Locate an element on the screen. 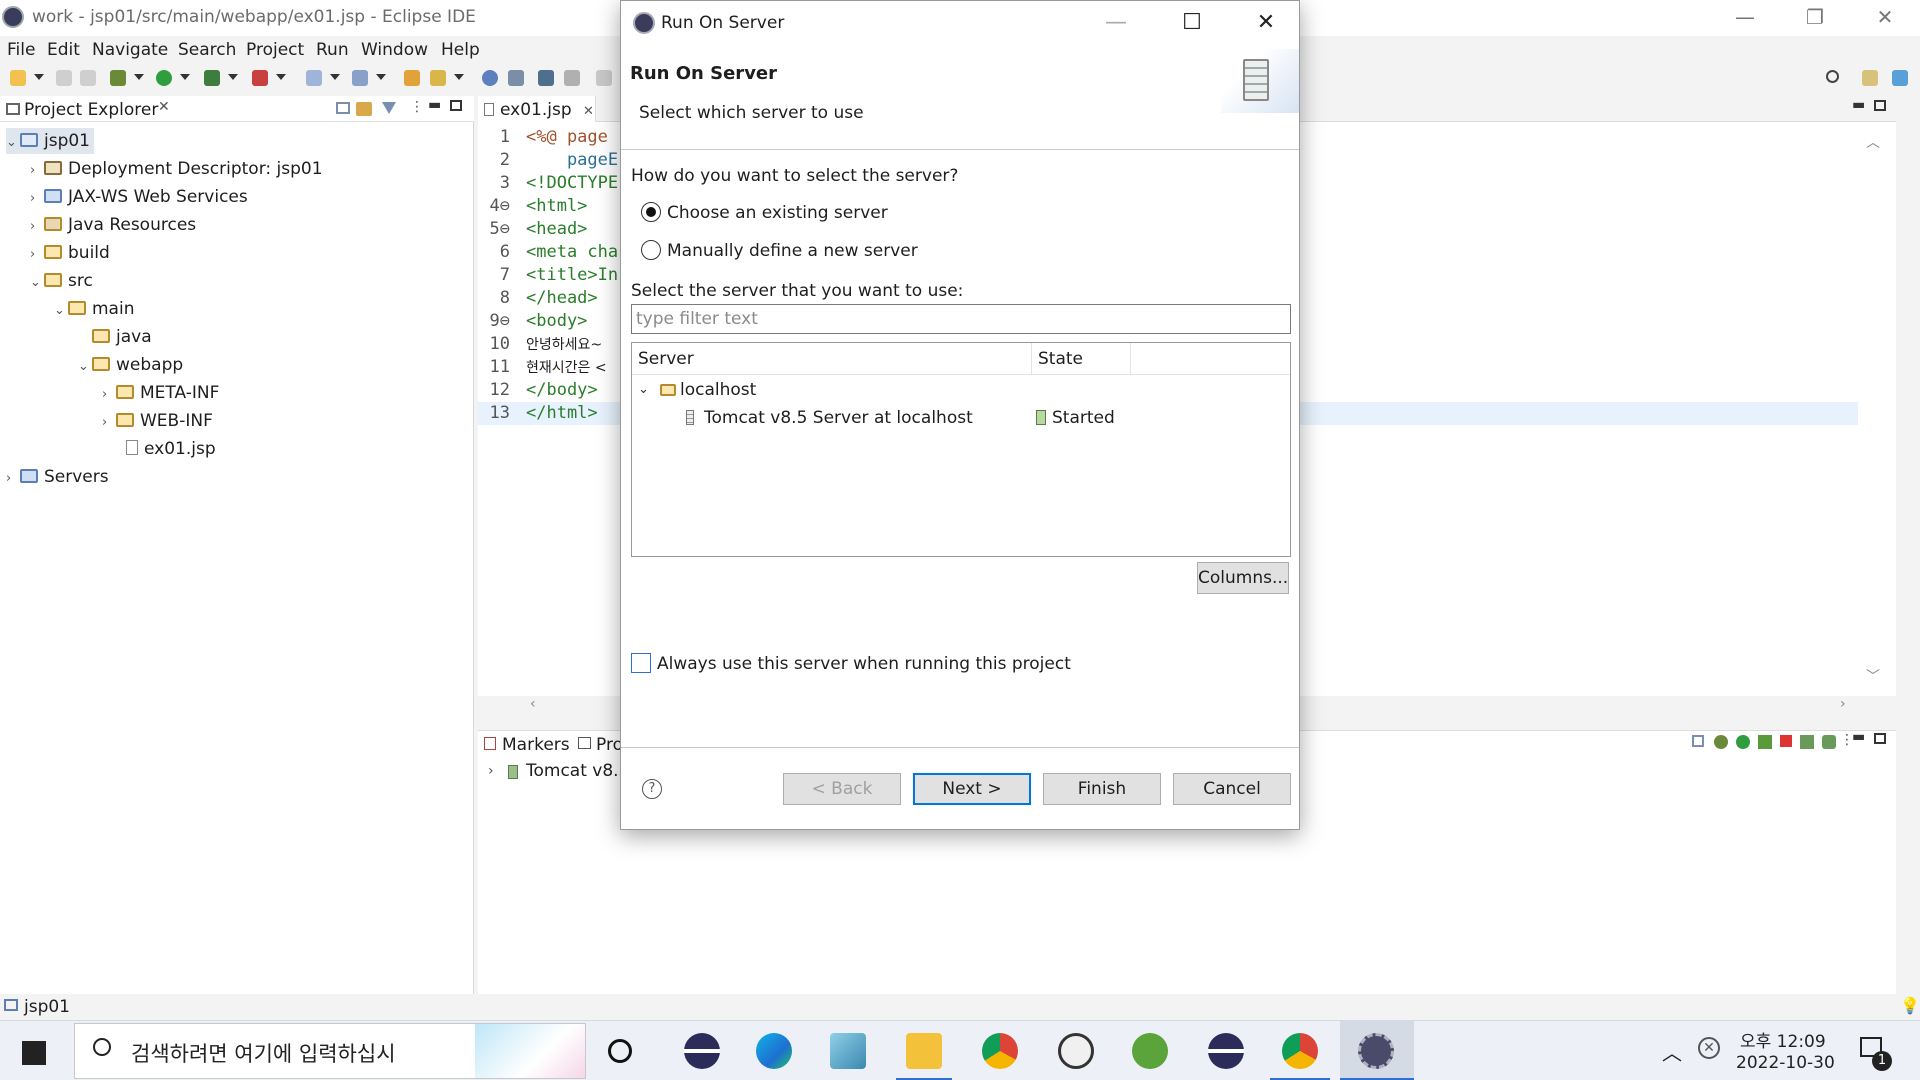 This screenshot has width=1920, height=1080. spring-tools-icon is located at coordinates (1150, 1051).